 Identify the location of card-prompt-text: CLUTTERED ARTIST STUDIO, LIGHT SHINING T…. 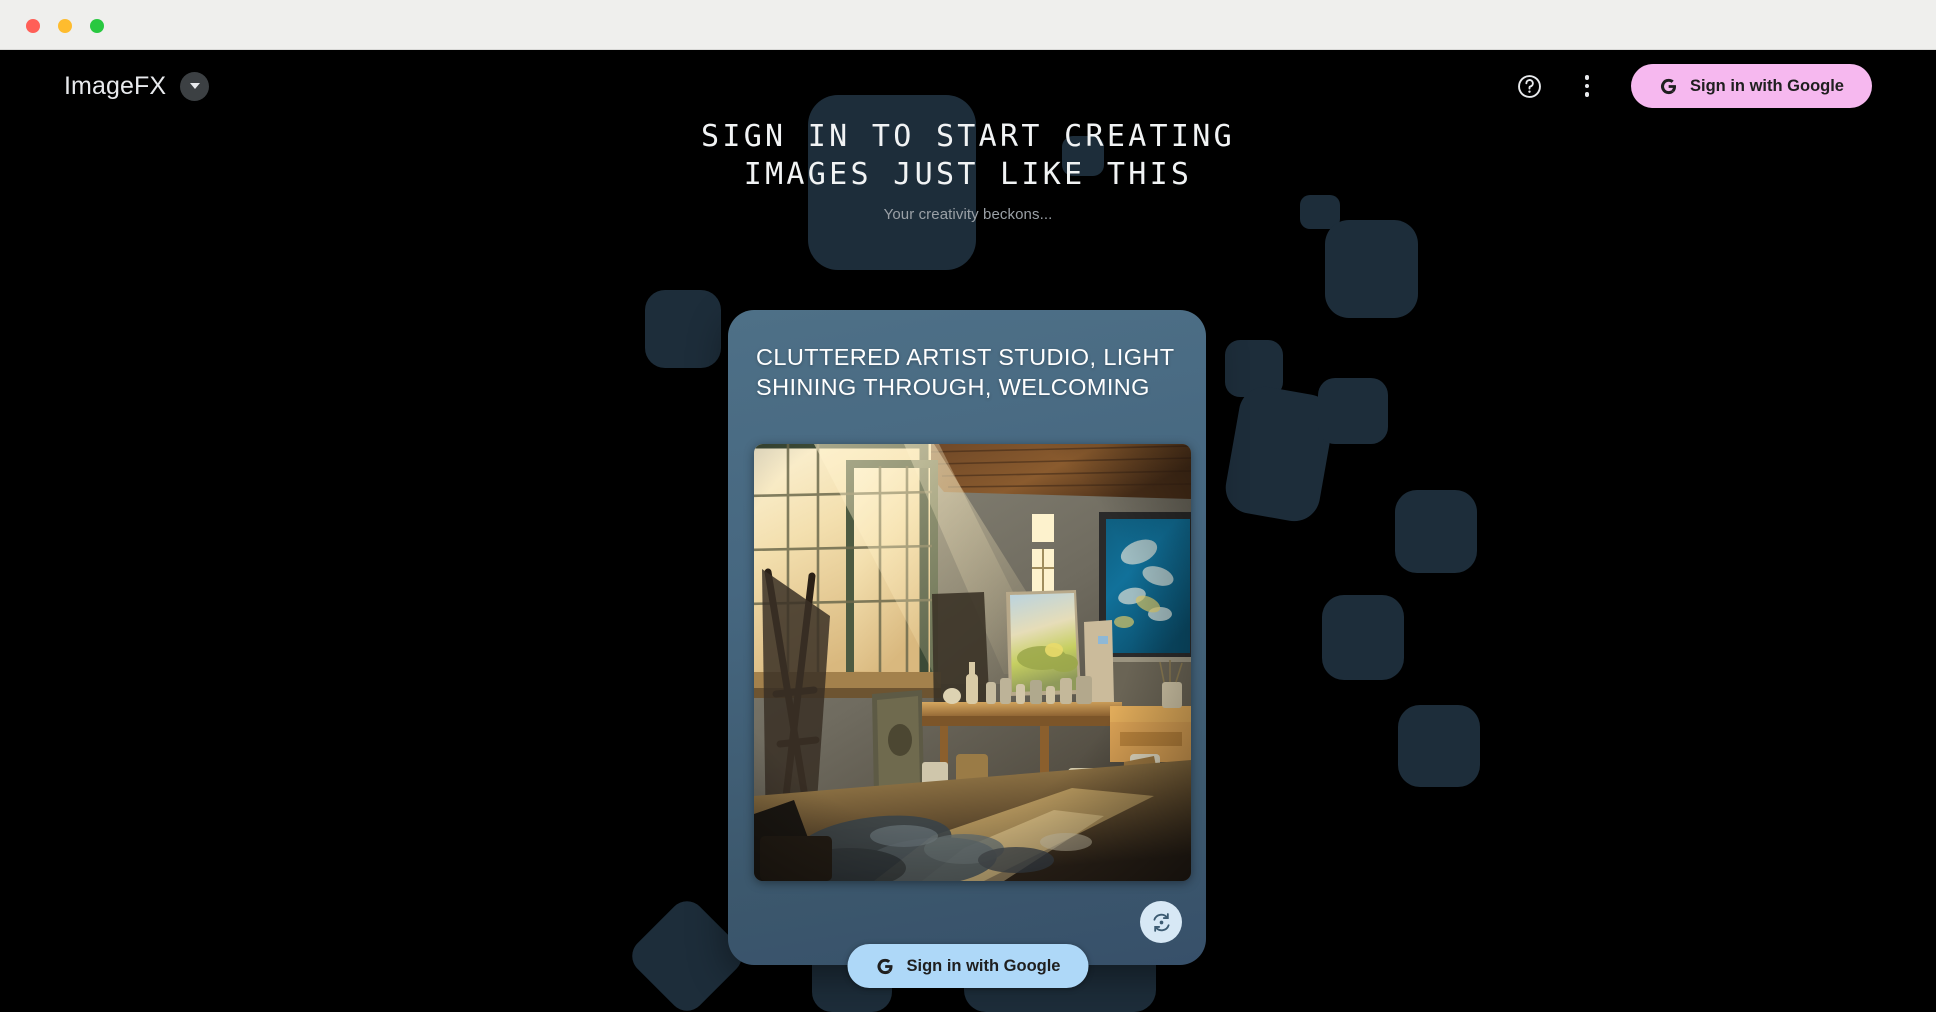
(965, 372).